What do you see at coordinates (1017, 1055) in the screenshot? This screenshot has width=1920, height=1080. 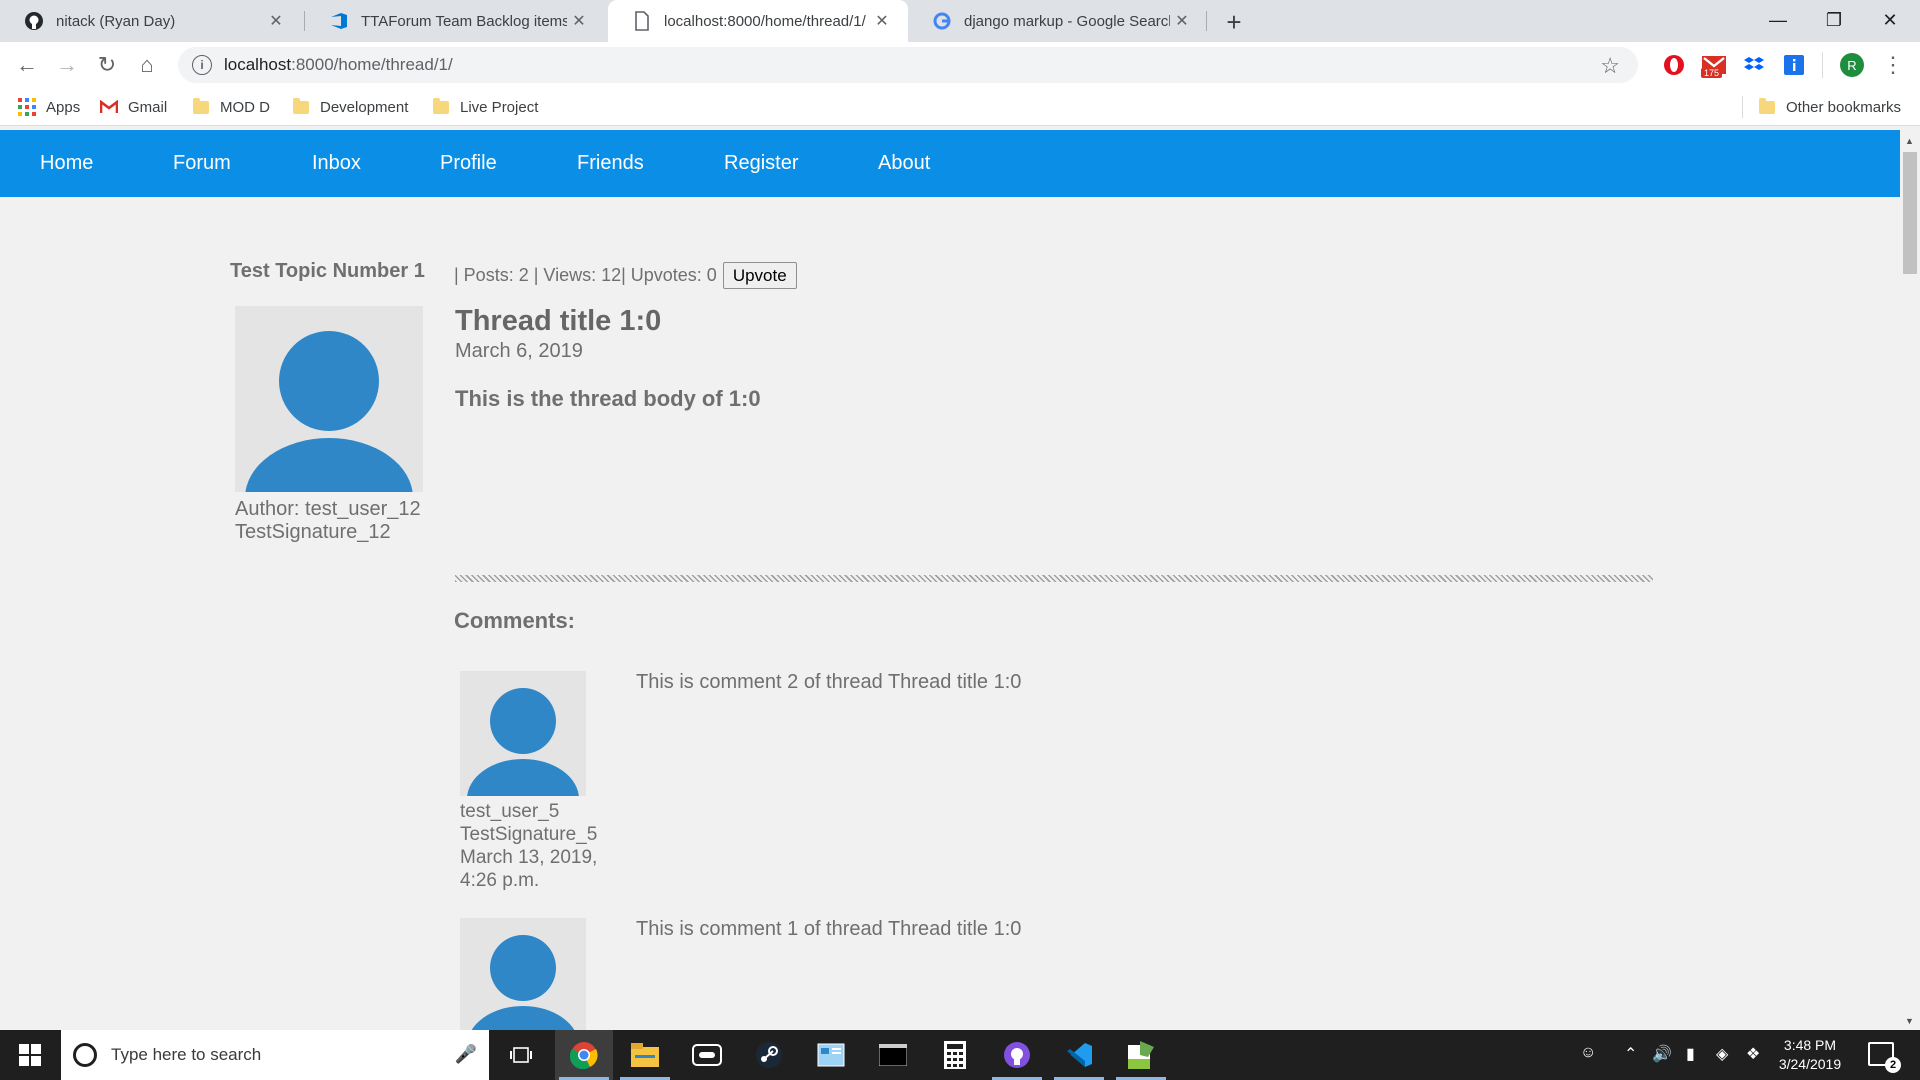 I see `github-desktop-icon` at bounding box center [1017, 1055].